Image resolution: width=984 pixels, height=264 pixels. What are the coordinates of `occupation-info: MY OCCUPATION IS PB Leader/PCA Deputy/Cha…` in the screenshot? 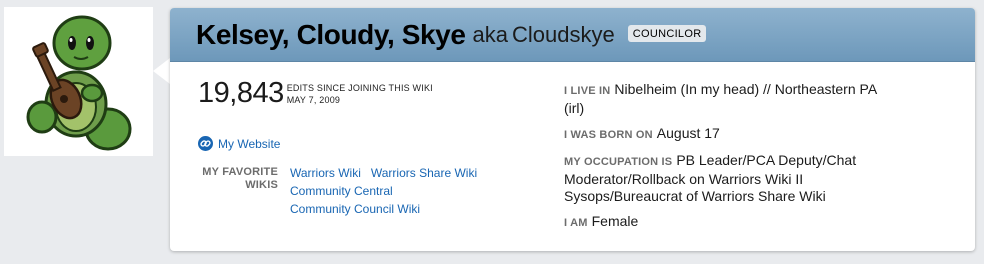 It's located at (729, 178).